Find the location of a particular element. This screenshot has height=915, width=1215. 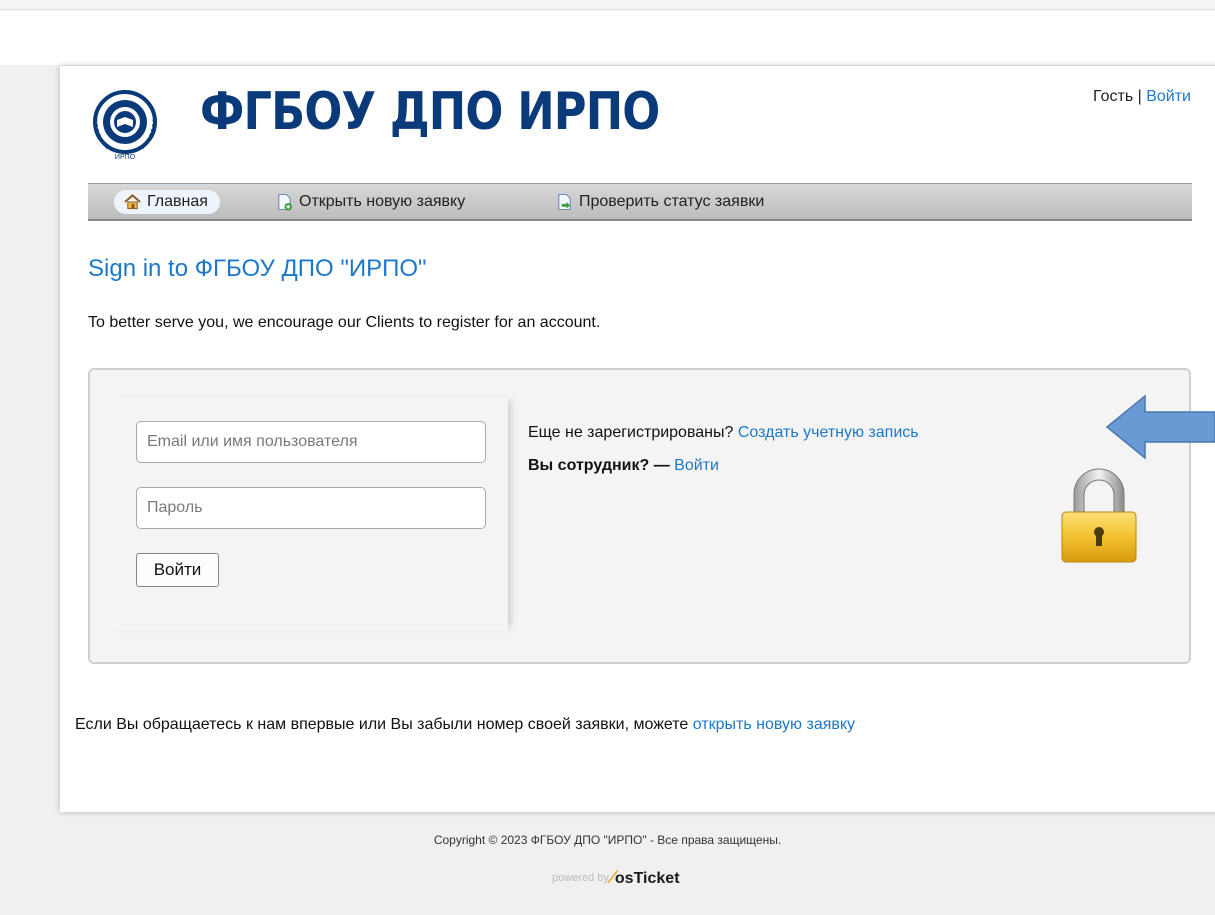

staff-prompt: Вы сотрудник? — Войти is located at coordinates (623, 466).